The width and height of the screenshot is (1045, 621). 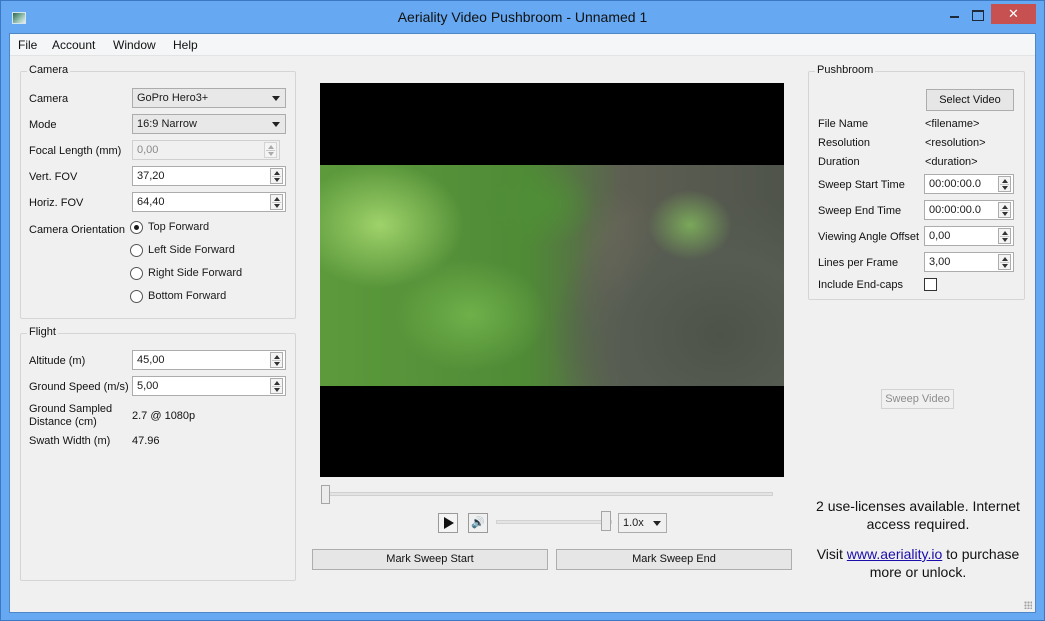 I want to click on camera-orientation-label: Camera Orientation, so click(x=77, y=230).